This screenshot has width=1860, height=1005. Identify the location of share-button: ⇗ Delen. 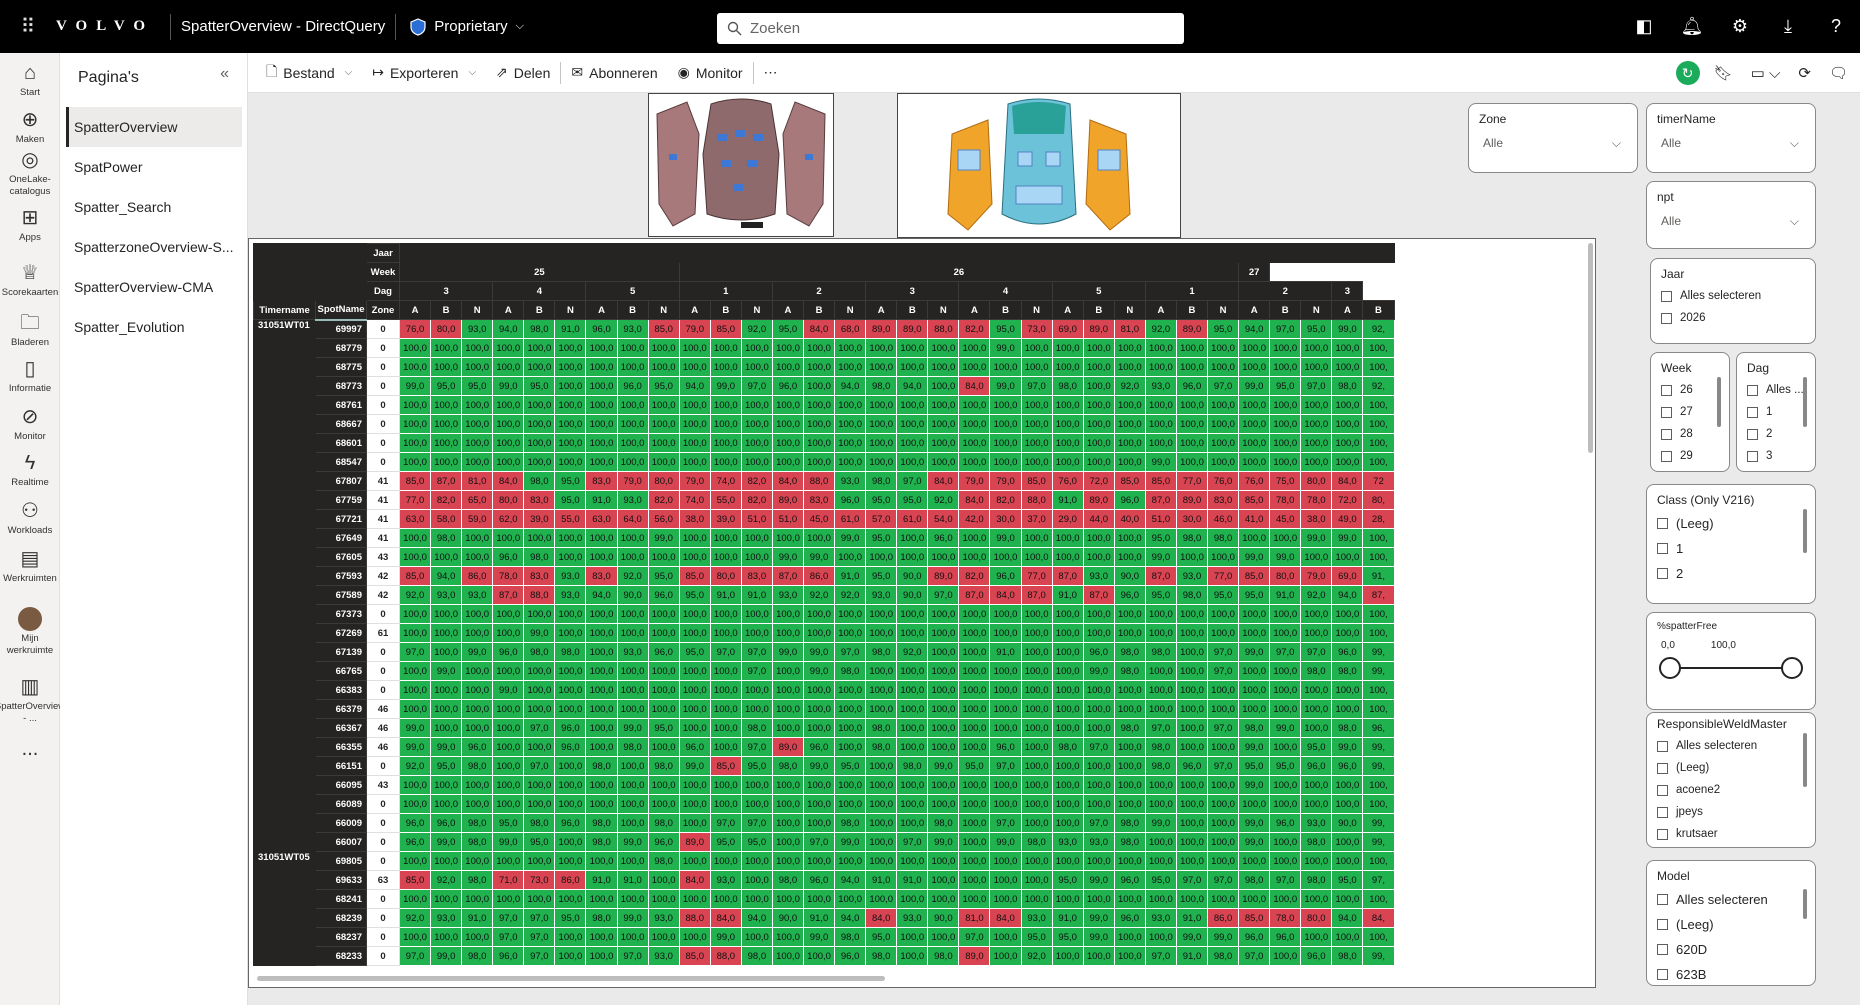
(523, 73).